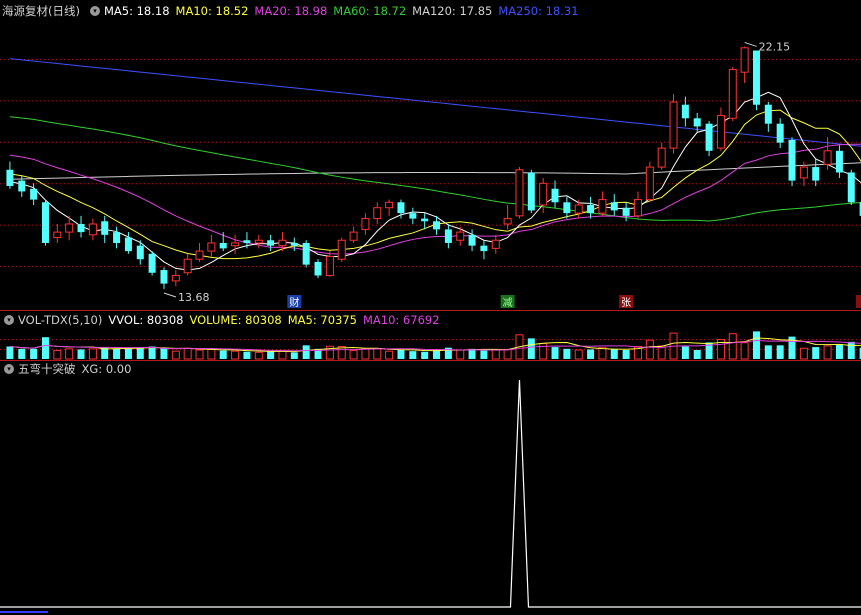  Describe the element at coordinates (170, 295) in the screenshot. I see `low-pointer` at that location.